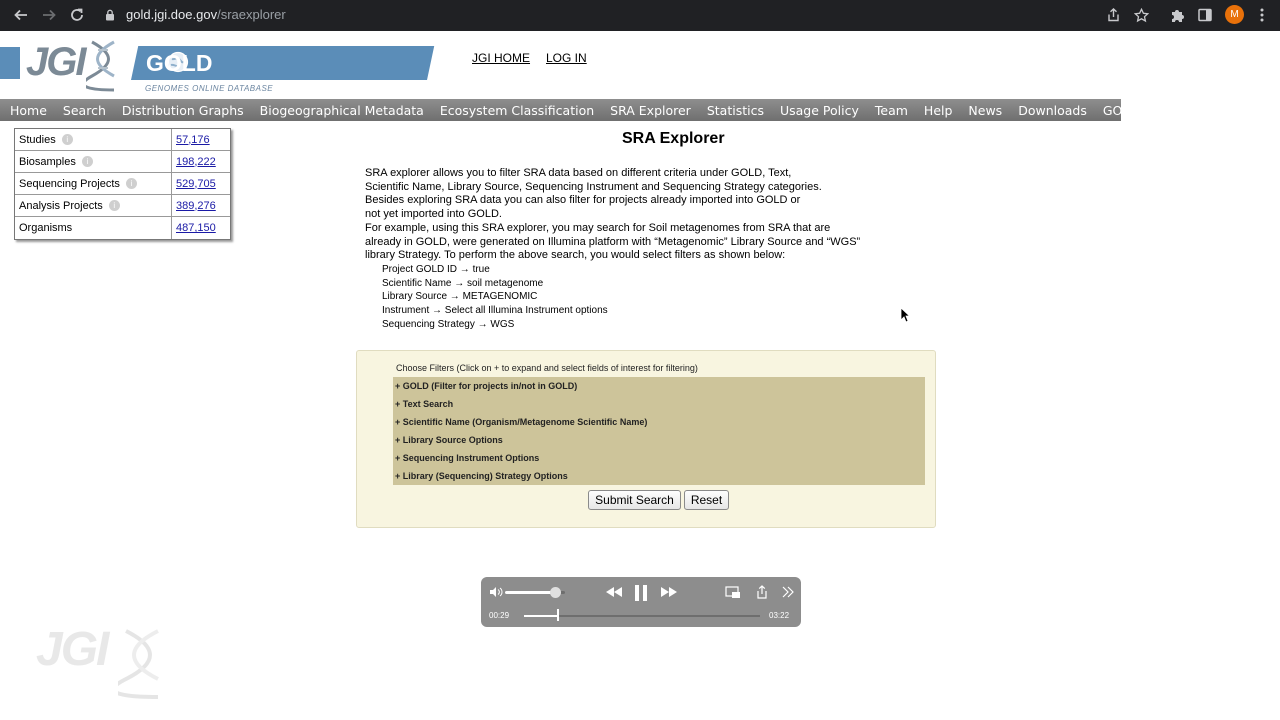  What do you see at coordinates (1262, 15) in the screenshot?
I see `kebab-icon` at bounding box center [1262, 15].